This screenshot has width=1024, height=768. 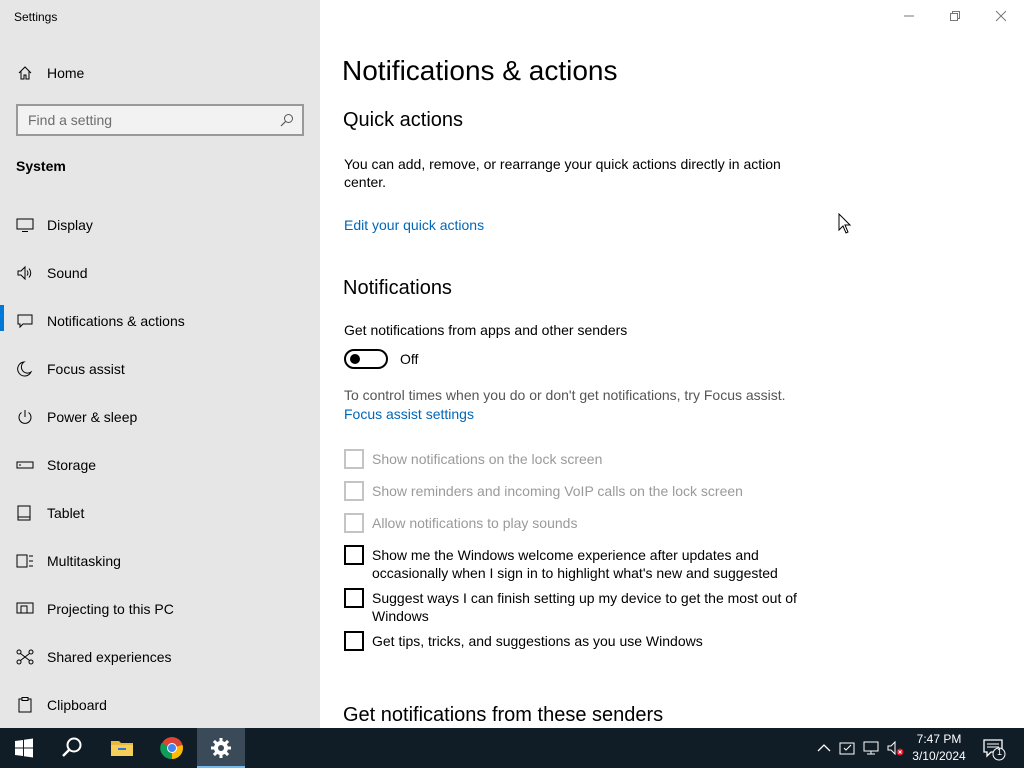 What do you see at coordinates (409, 414) in the screenshot?
I see `focus-assist-settings-link: Focus assist settings` at bounding box center [409, 414].